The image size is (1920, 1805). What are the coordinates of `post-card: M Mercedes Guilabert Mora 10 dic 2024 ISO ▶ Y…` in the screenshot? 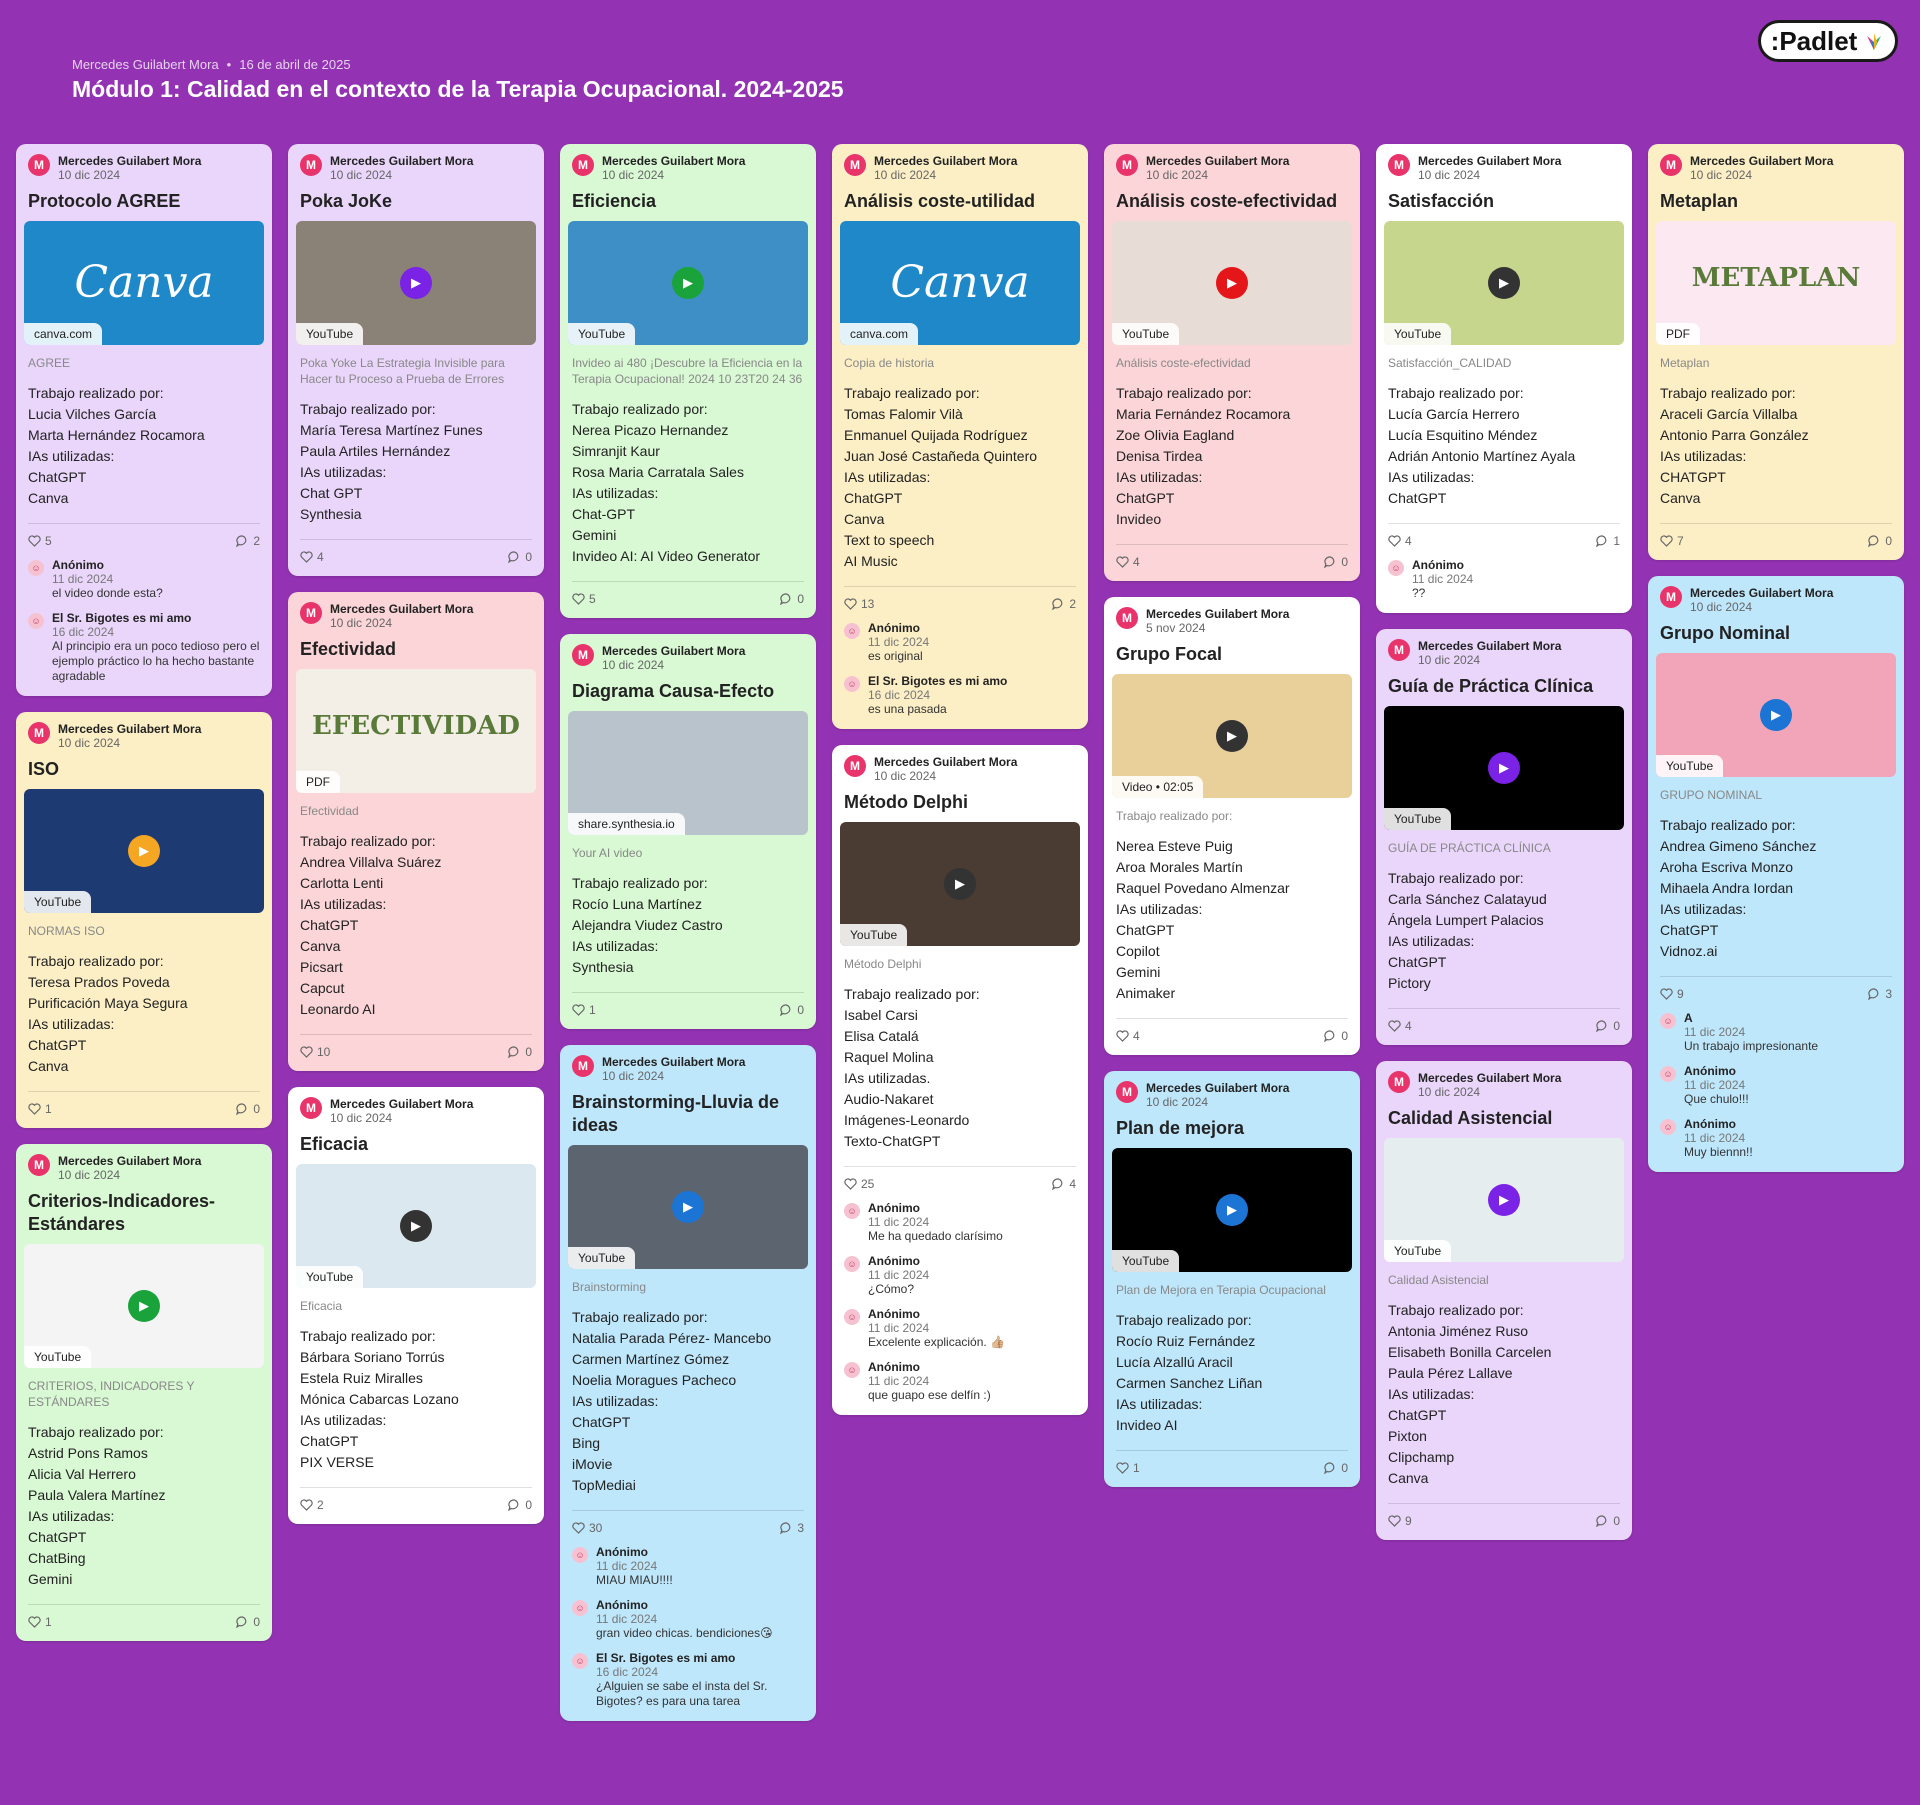 It's located at (144, 920).